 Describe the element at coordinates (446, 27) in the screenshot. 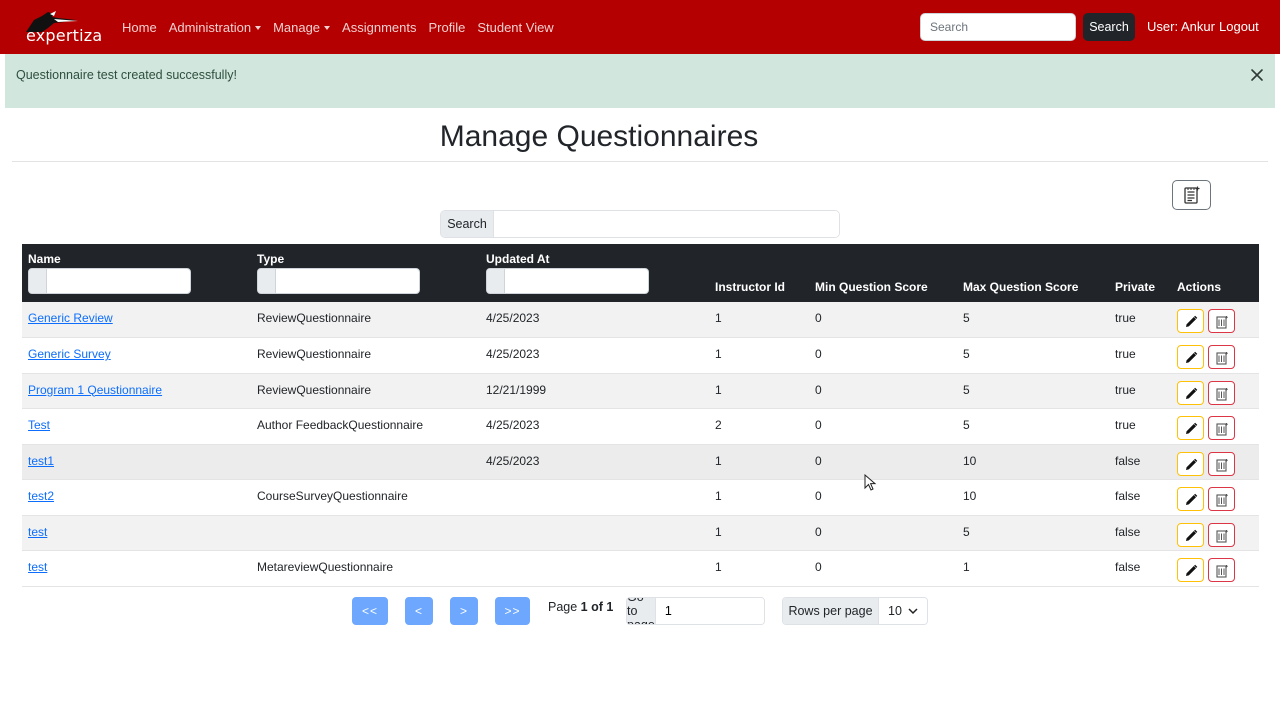

I see `nav-profile: Profile` at that location.